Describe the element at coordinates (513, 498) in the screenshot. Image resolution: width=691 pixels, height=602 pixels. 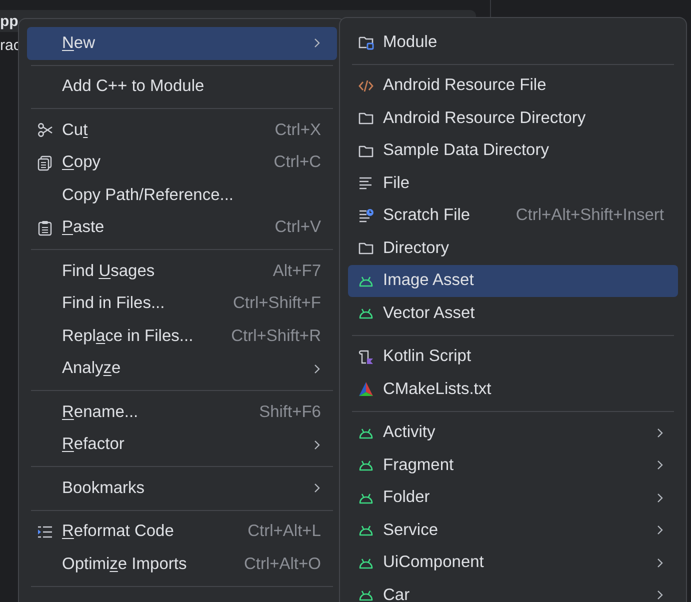
I see `menu-item: Folder` at that location.